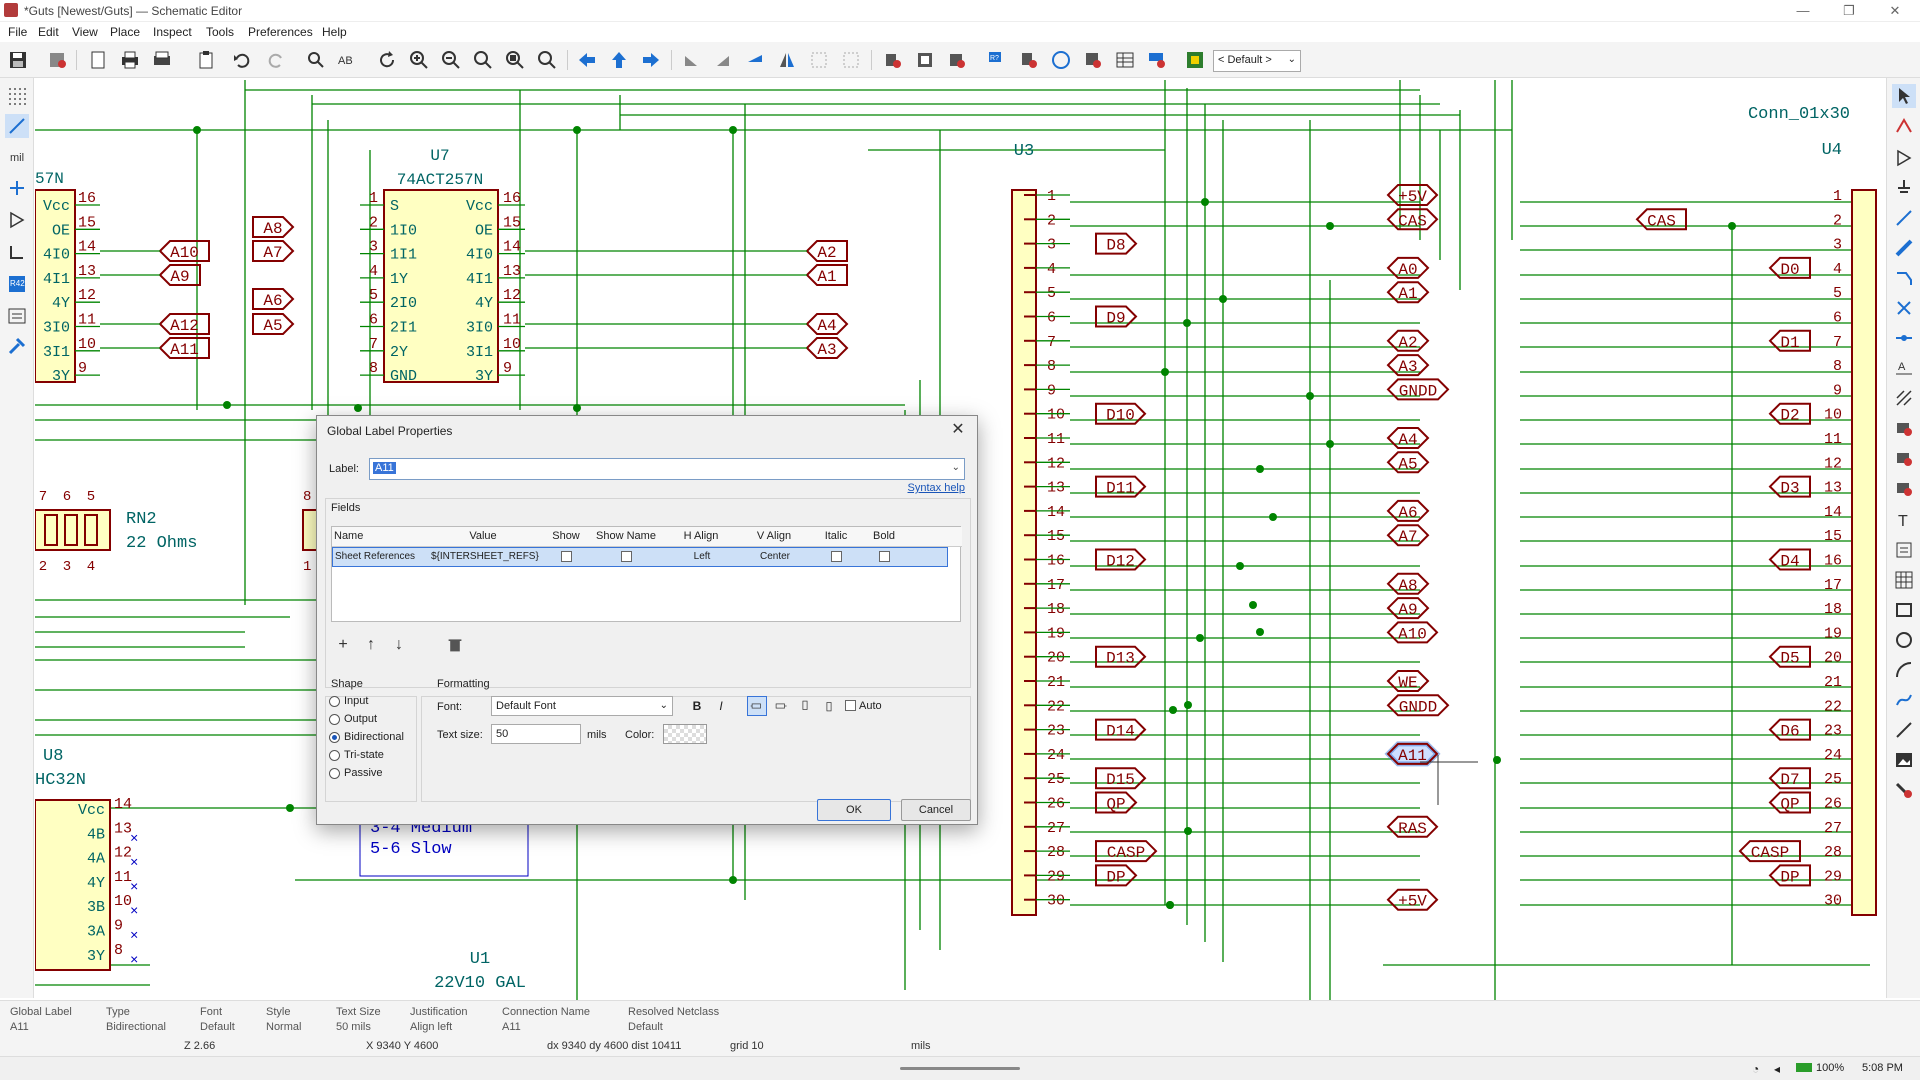  I want to click on chevron-down-icon: ⌄, so click(956, 467).